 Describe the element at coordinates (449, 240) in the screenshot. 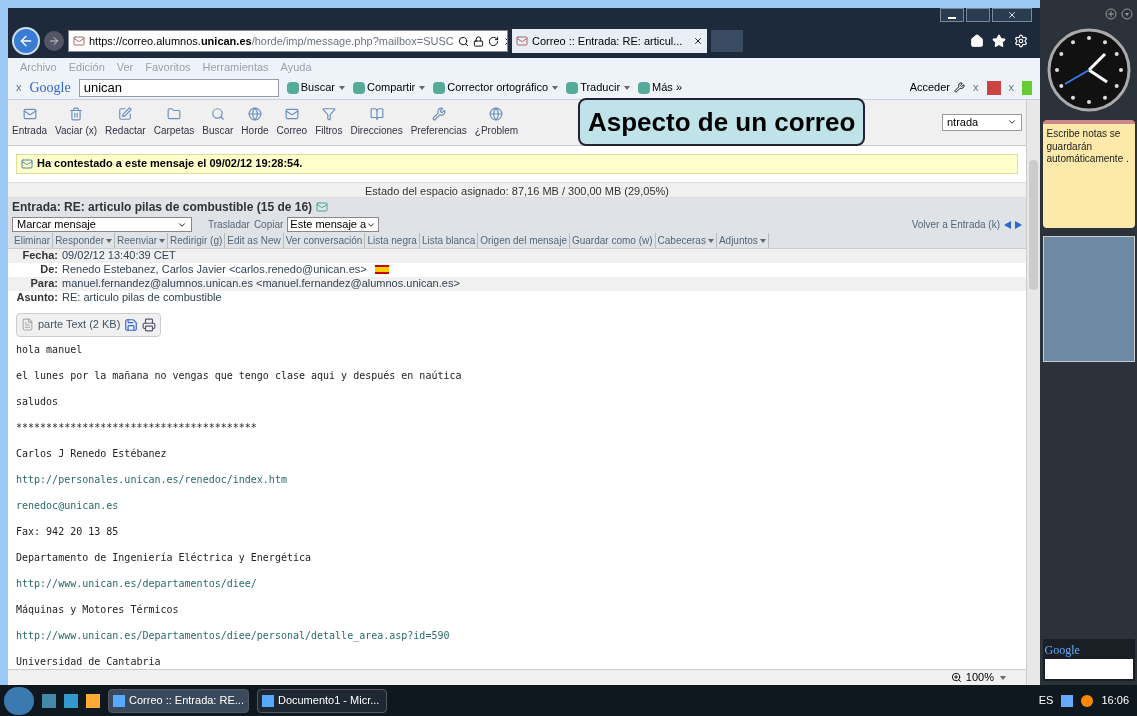

I see `action-link: Lista blanca` at that location.